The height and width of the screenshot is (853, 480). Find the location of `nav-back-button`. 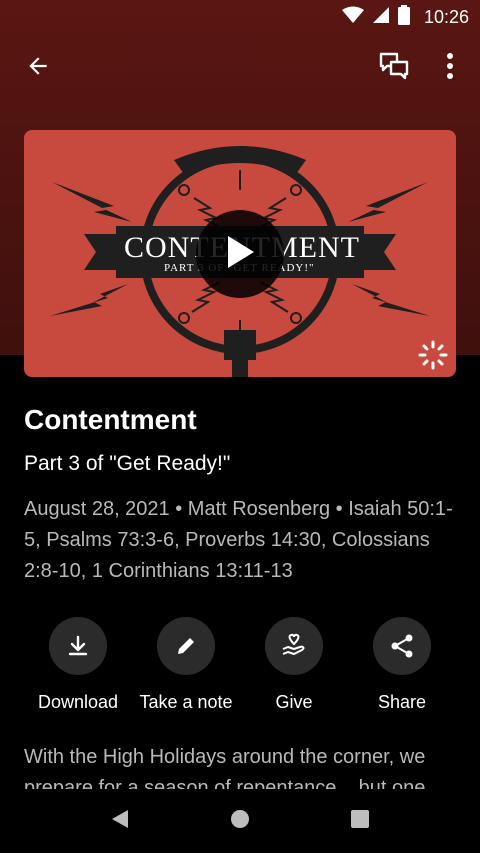

nav-back-button is located at coordinates (120, 821).